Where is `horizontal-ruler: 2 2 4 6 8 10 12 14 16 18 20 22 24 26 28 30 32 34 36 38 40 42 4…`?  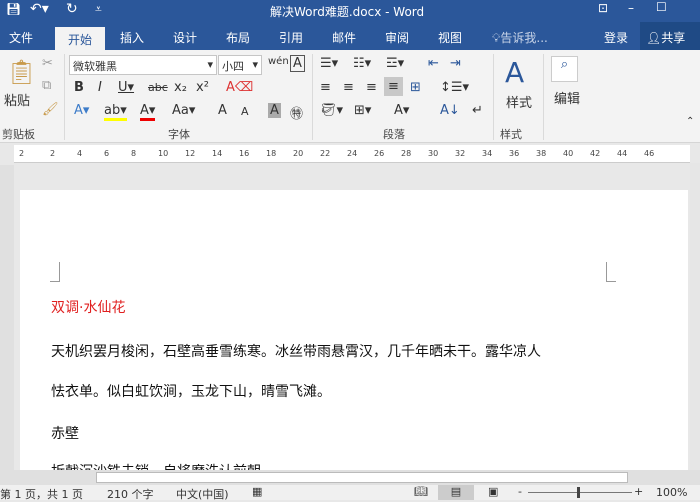 horizontal-ruler: 2 2 4 6 8 10 12 14 16 18 20 22 24 26 28 30 32 34 36 38 40 42 4… is located at coordinates (352, 154).